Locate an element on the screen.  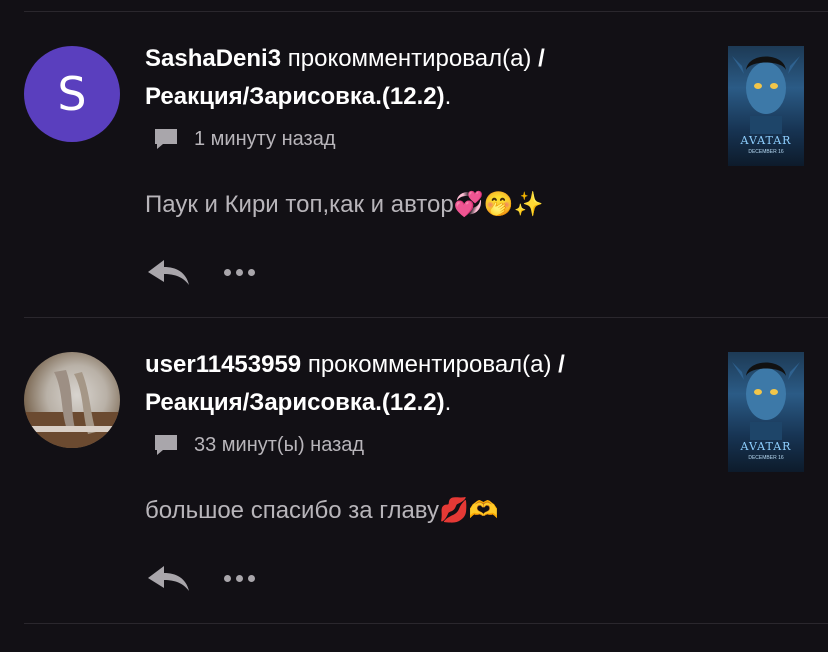
comment-meta: 33 минут(ы) назад is located at coordinates (258, 445).